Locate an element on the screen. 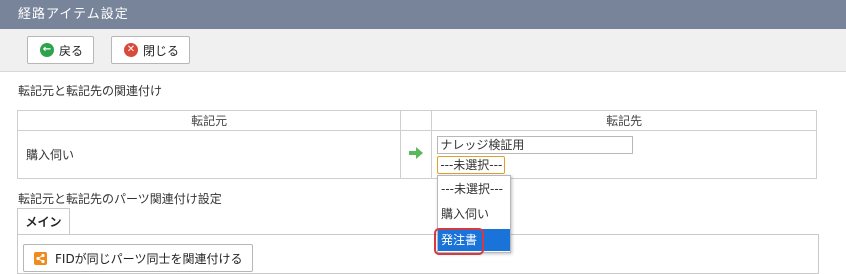 This screenshot has width=846, height=274. source-cell: 購入伺い is located at coordinates (209, 154).